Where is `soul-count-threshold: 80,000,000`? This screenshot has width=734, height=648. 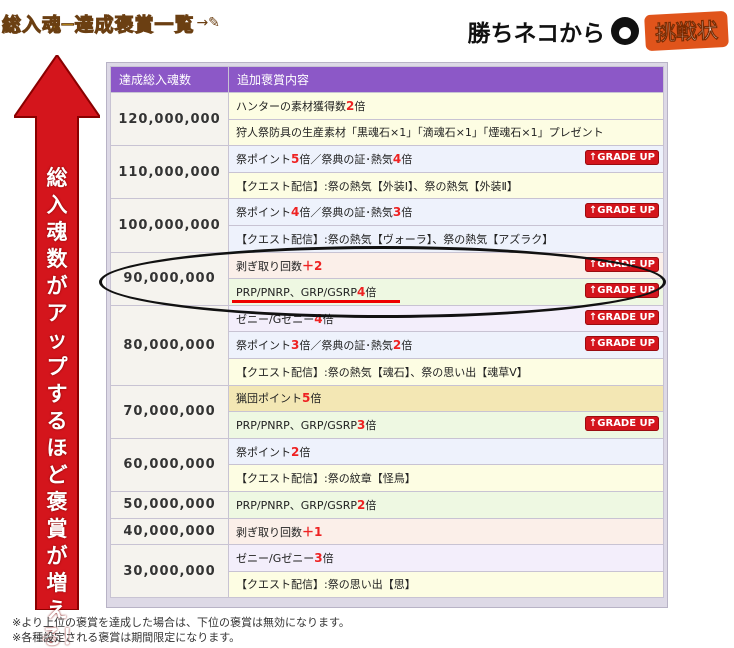
soul-count-threshold: 80,000,000 is located at coordinates (169, 345).